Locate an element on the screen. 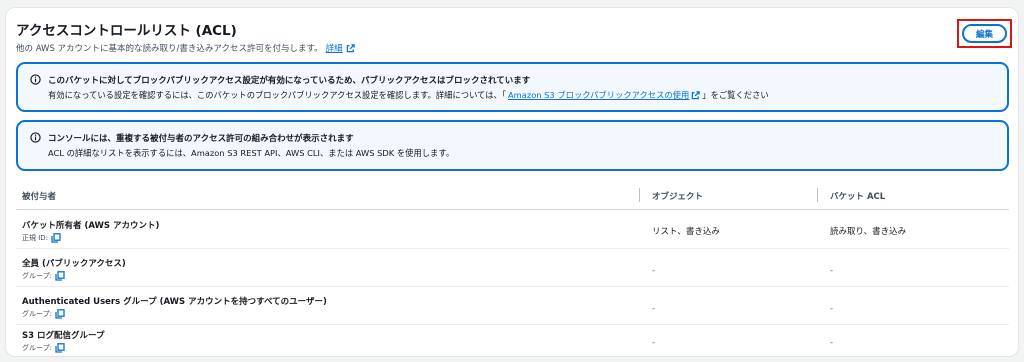 This screenshot has width=1024, height=362. edit-highlight: 編集 is located at coordinates (984, 33).